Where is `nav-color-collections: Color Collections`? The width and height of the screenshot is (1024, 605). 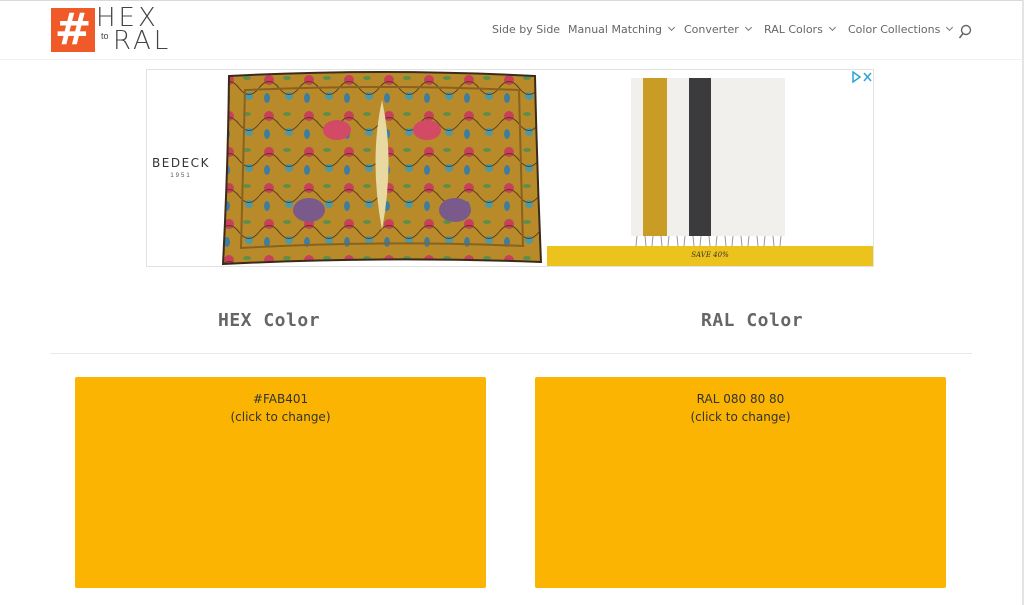 nav-color-collections: Color Collections is located at coordinates (901, 29).